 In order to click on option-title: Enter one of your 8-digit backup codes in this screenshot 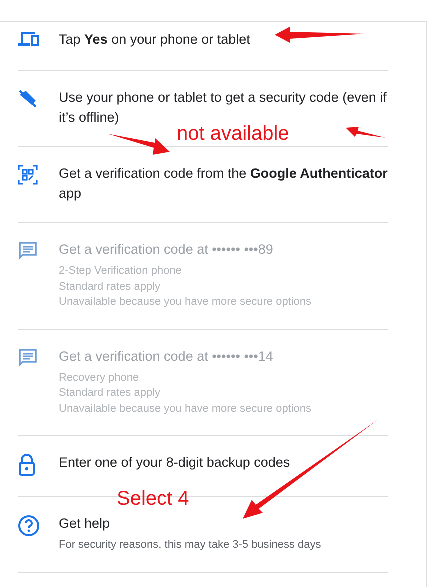, I will do `click(174, 463)`.